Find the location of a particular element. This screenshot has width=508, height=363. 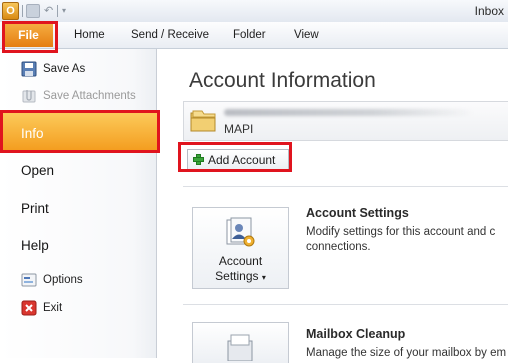

tab-home: Home is located at coordinates (89, 35).